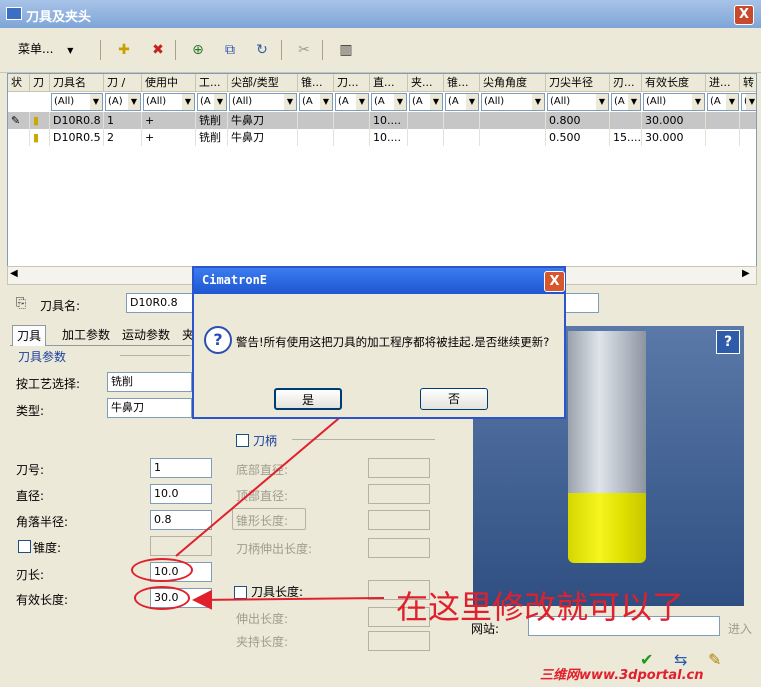 This screenshot has width=761, height=687. I want to click on dialog-titlebar: CimatronE X, so click(379, 281).